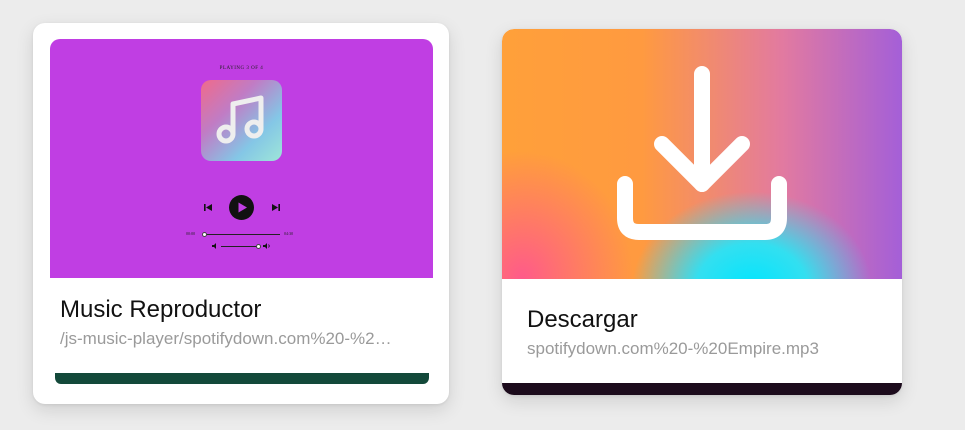  I want to click on volume-high-icon, so click(266, 246).